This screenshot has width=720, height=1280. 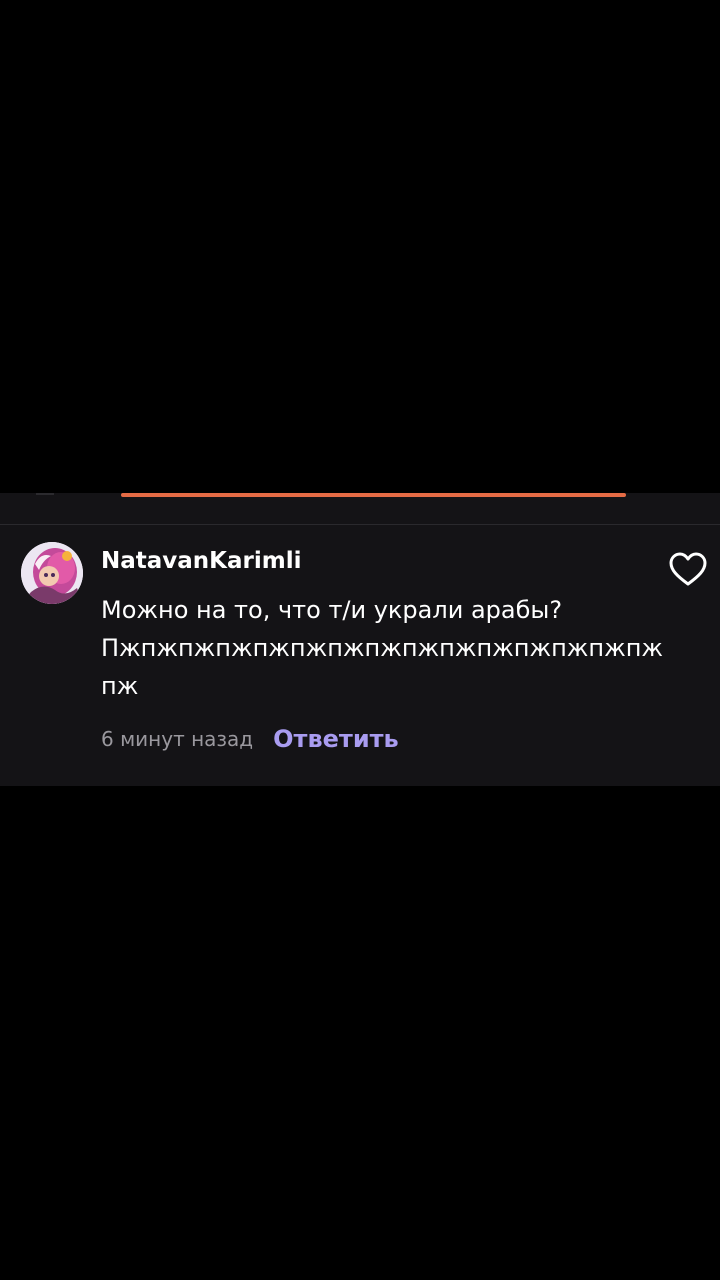 I want to click on video-progress-fill, so click(x=373, y=495).